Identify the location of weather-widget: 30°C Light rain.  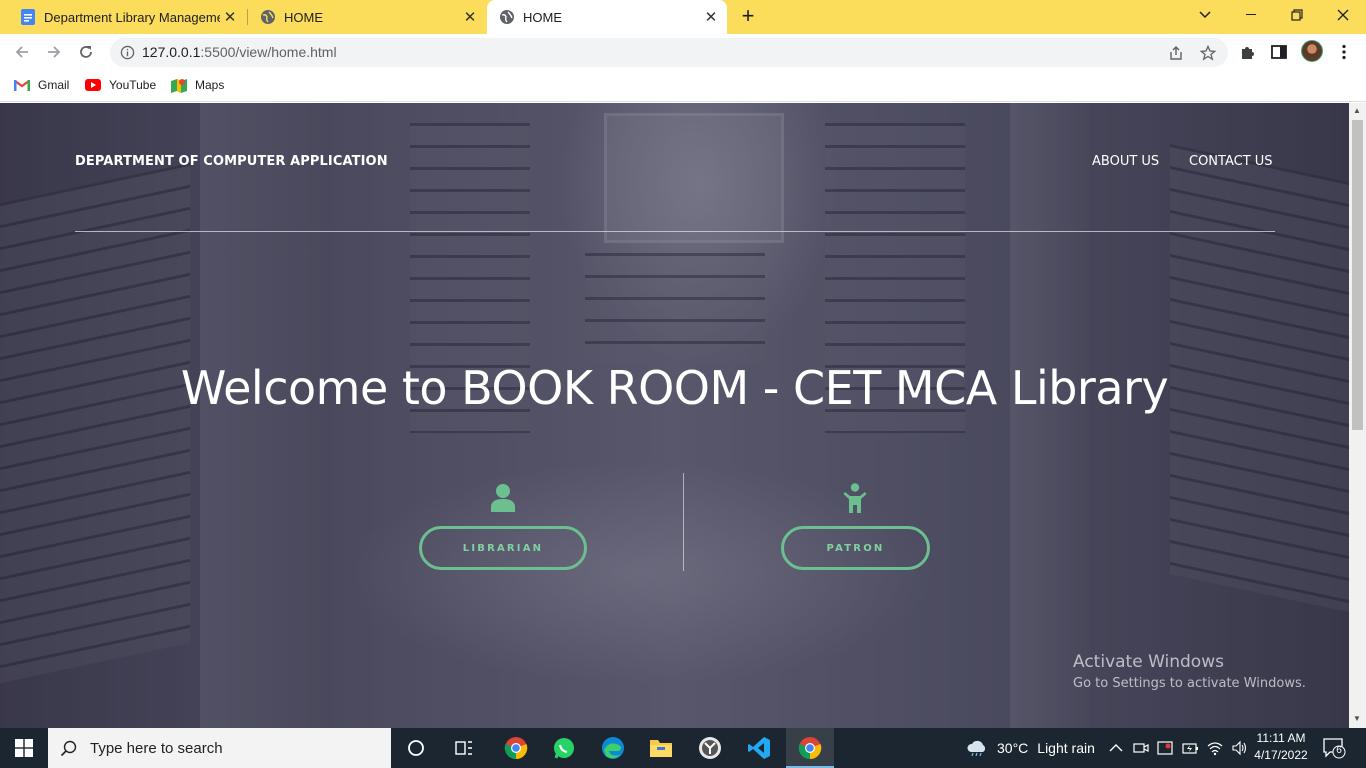
(1030, 748).